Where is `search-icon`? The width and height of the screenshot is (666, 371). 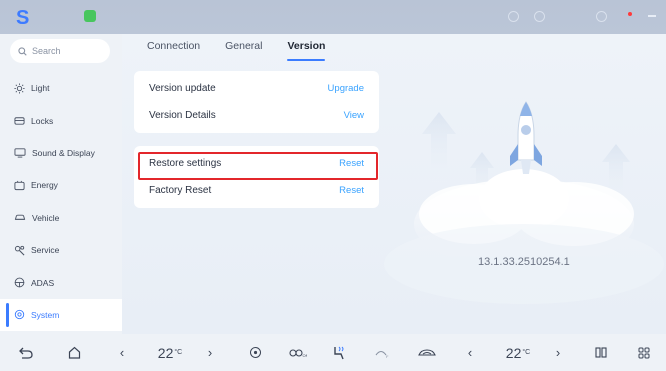 search-icon is located at coordinates (22, 51).